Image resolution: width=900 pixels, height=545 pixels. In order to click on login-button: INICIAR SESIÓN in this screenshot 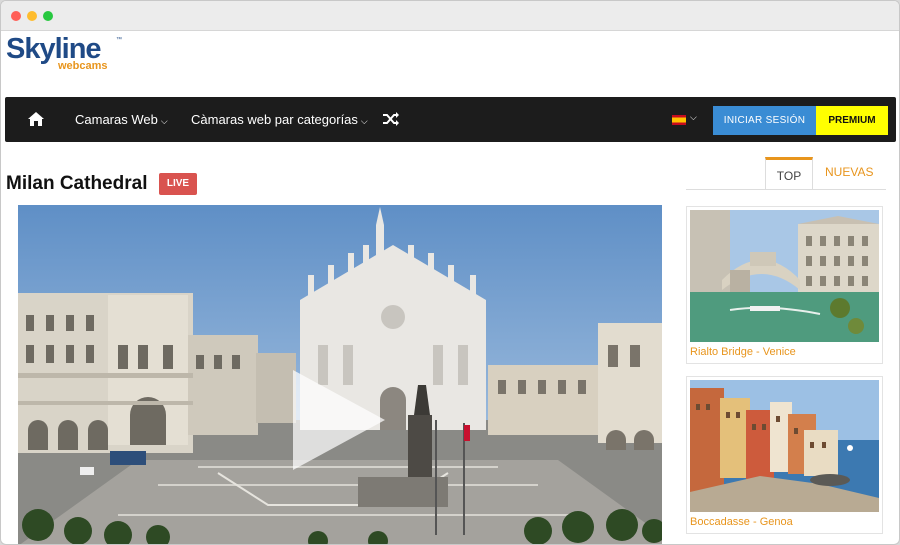, I will do `click(764, 120)`.